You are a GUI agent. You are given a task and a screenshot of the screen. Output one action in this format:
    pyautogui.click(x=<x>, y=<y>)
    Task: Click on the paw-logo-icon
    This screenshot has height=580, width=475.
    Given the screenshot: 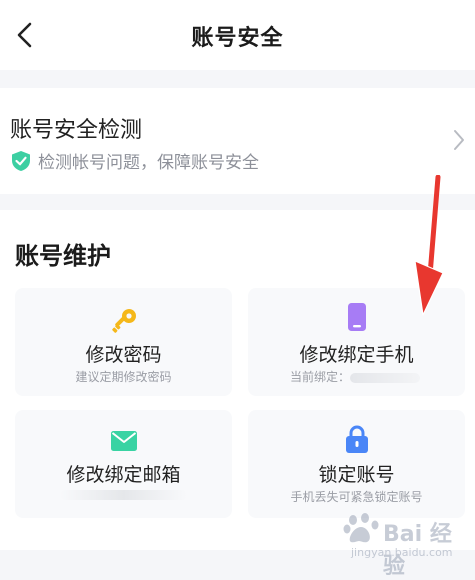 What is the action you would take?
    pyautogui.click(x=361, y=528)
    